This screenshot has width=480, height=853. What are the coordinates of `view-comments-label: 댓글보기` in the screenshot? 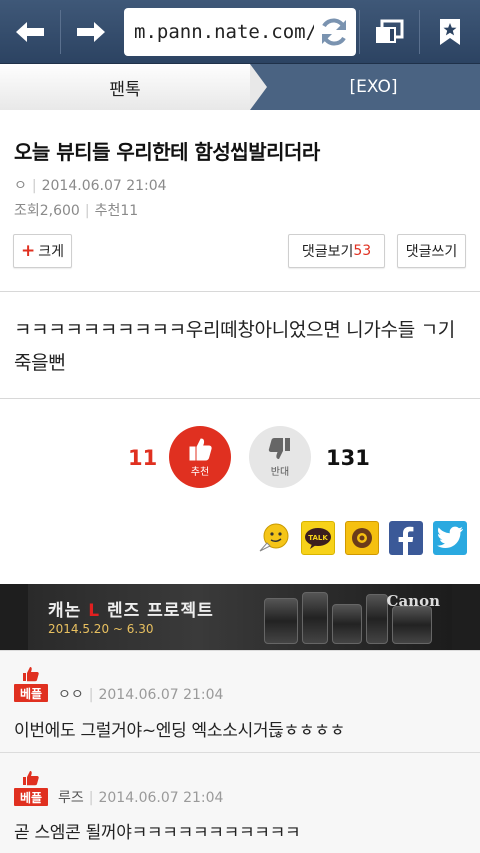 It's located at (327, 252).